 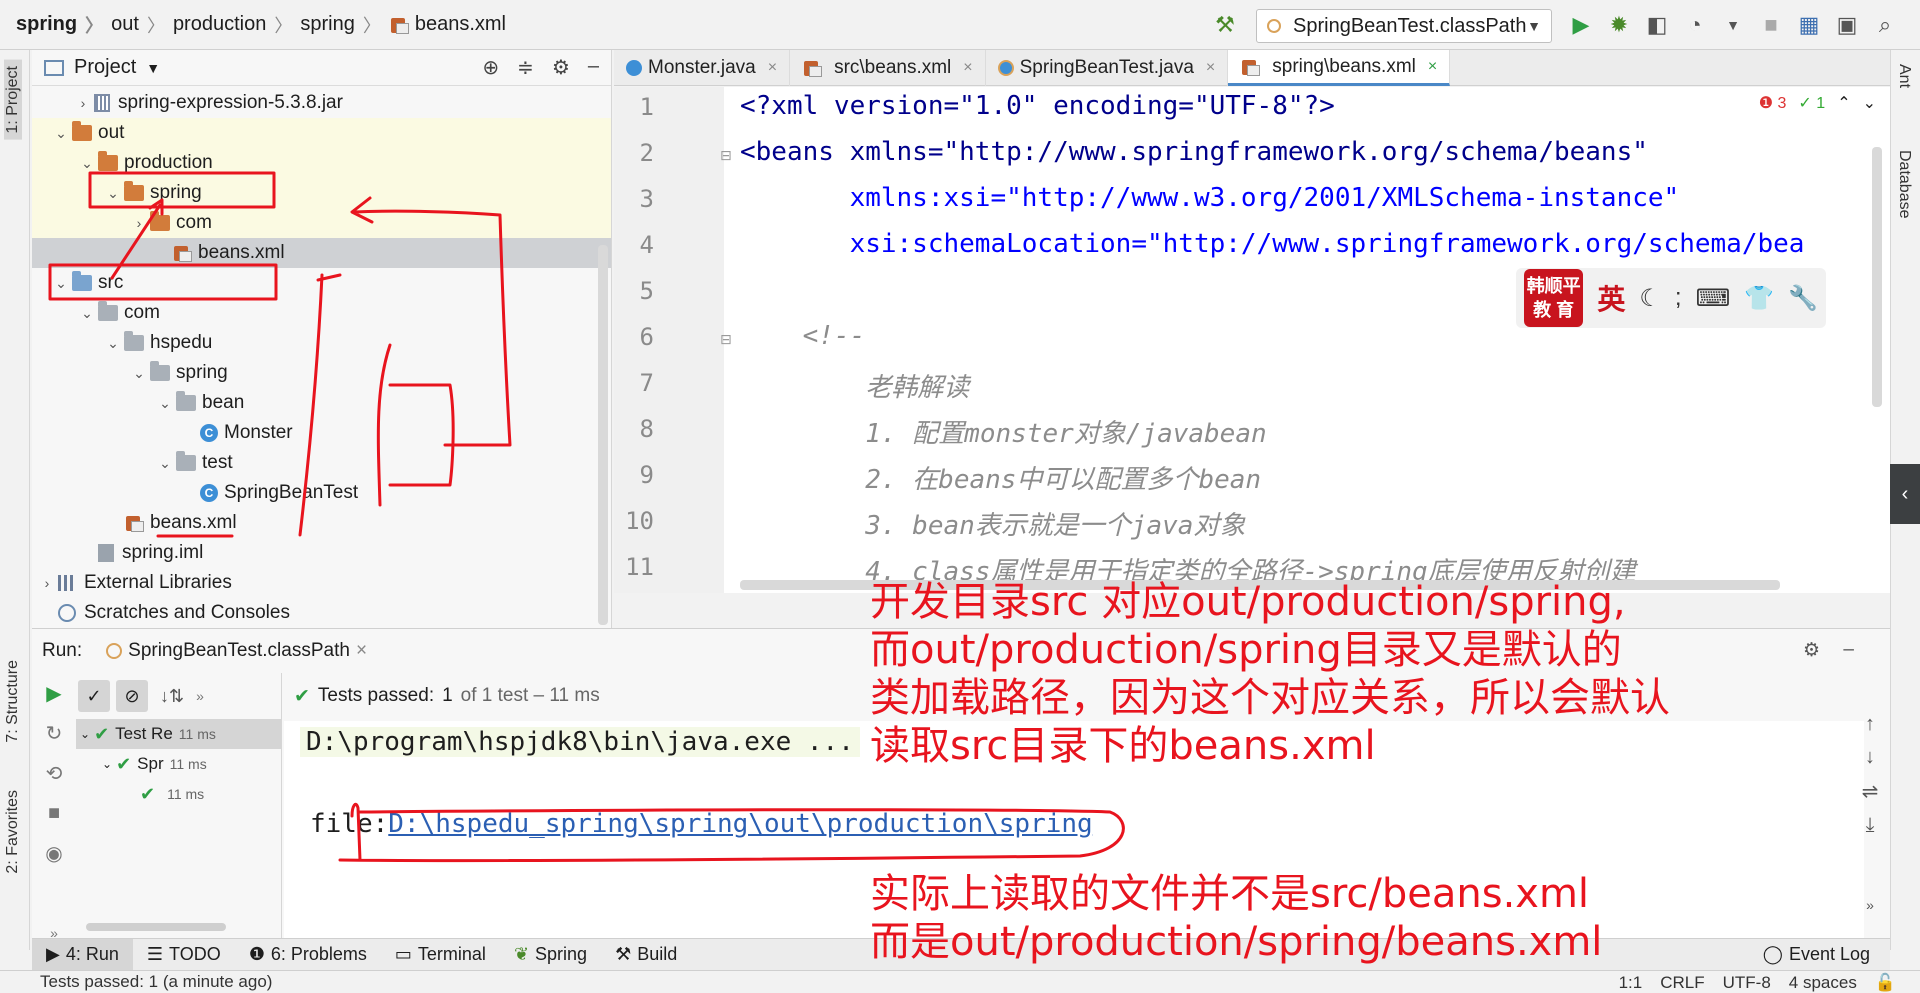 I want to click on project-structure-icon: ▦, so click(x=1809, y=25).